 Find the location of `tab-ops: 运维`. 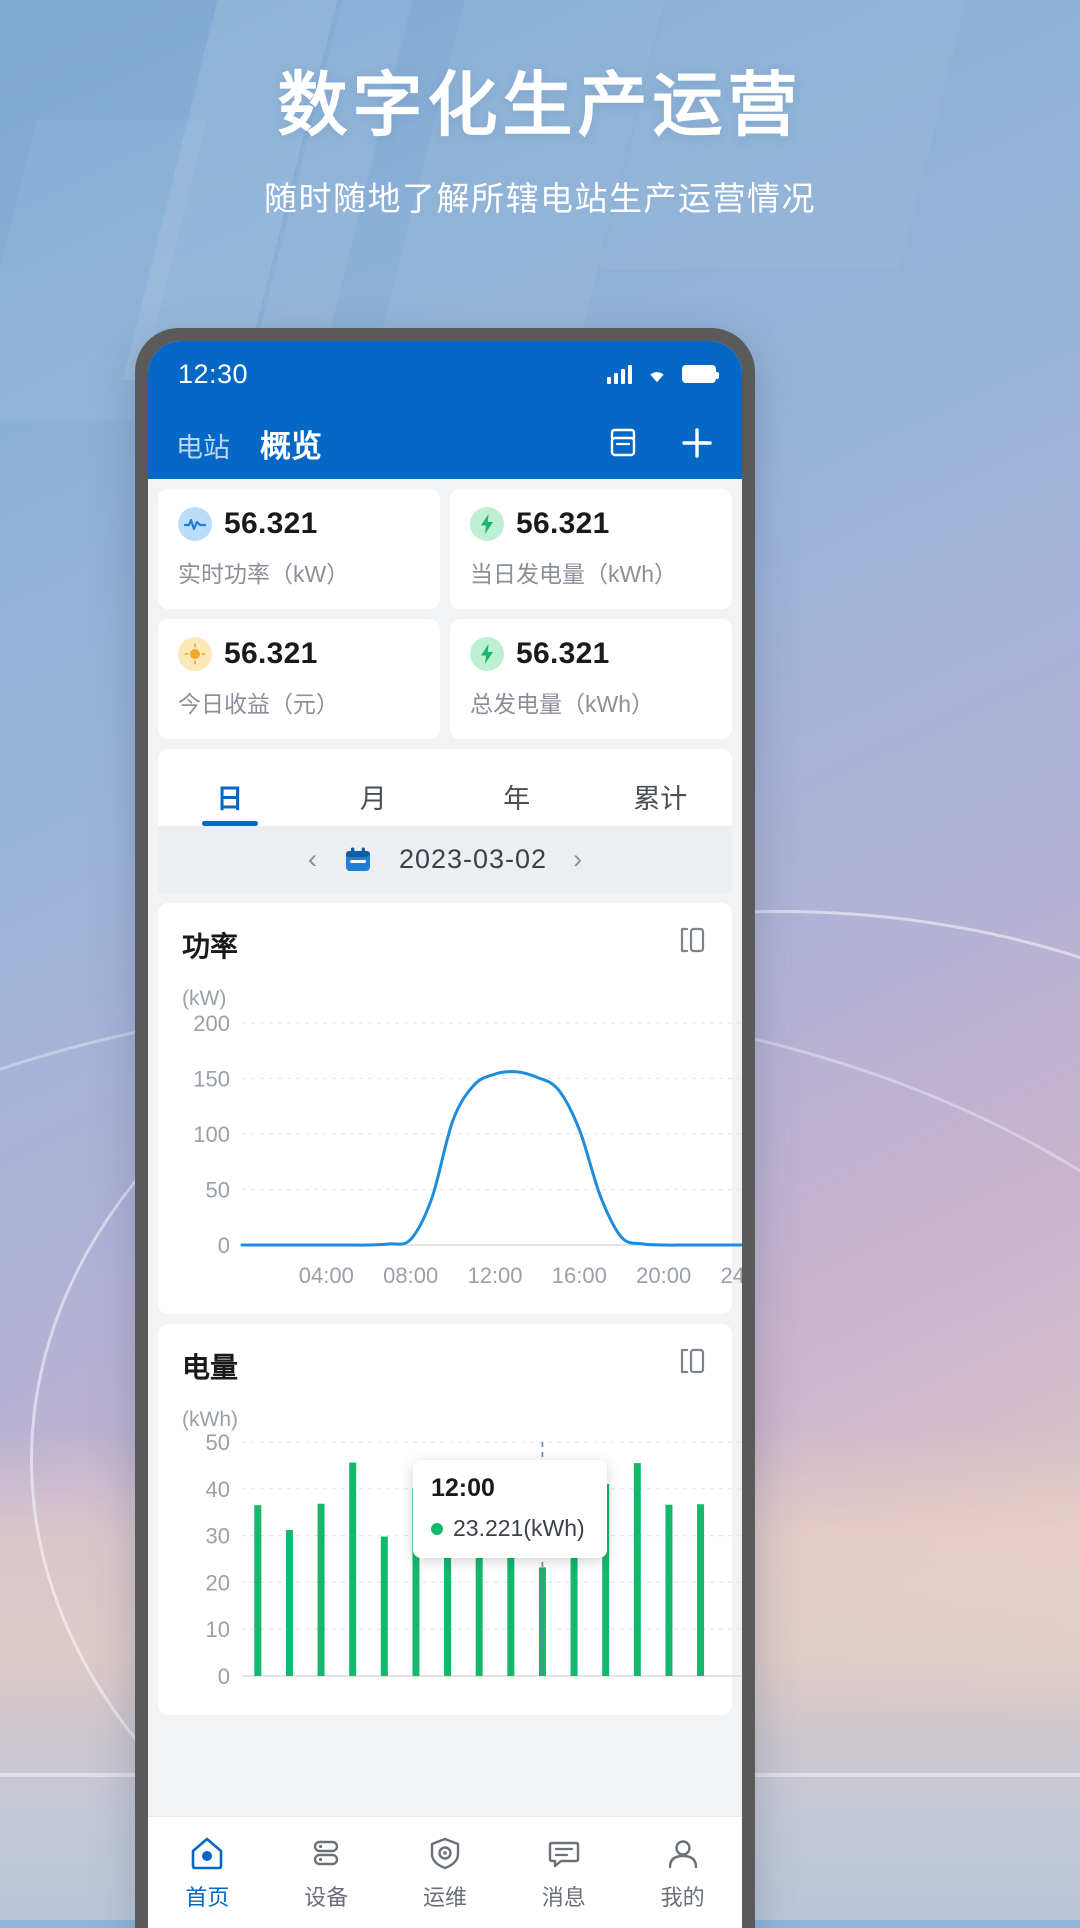

tab-ops: 运维 is located at coordinates (445, 1873).